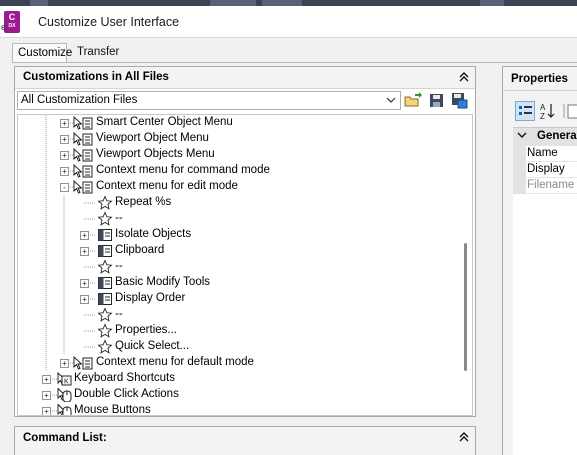  I want to click on chevron-down-icon, so click(522, 136).